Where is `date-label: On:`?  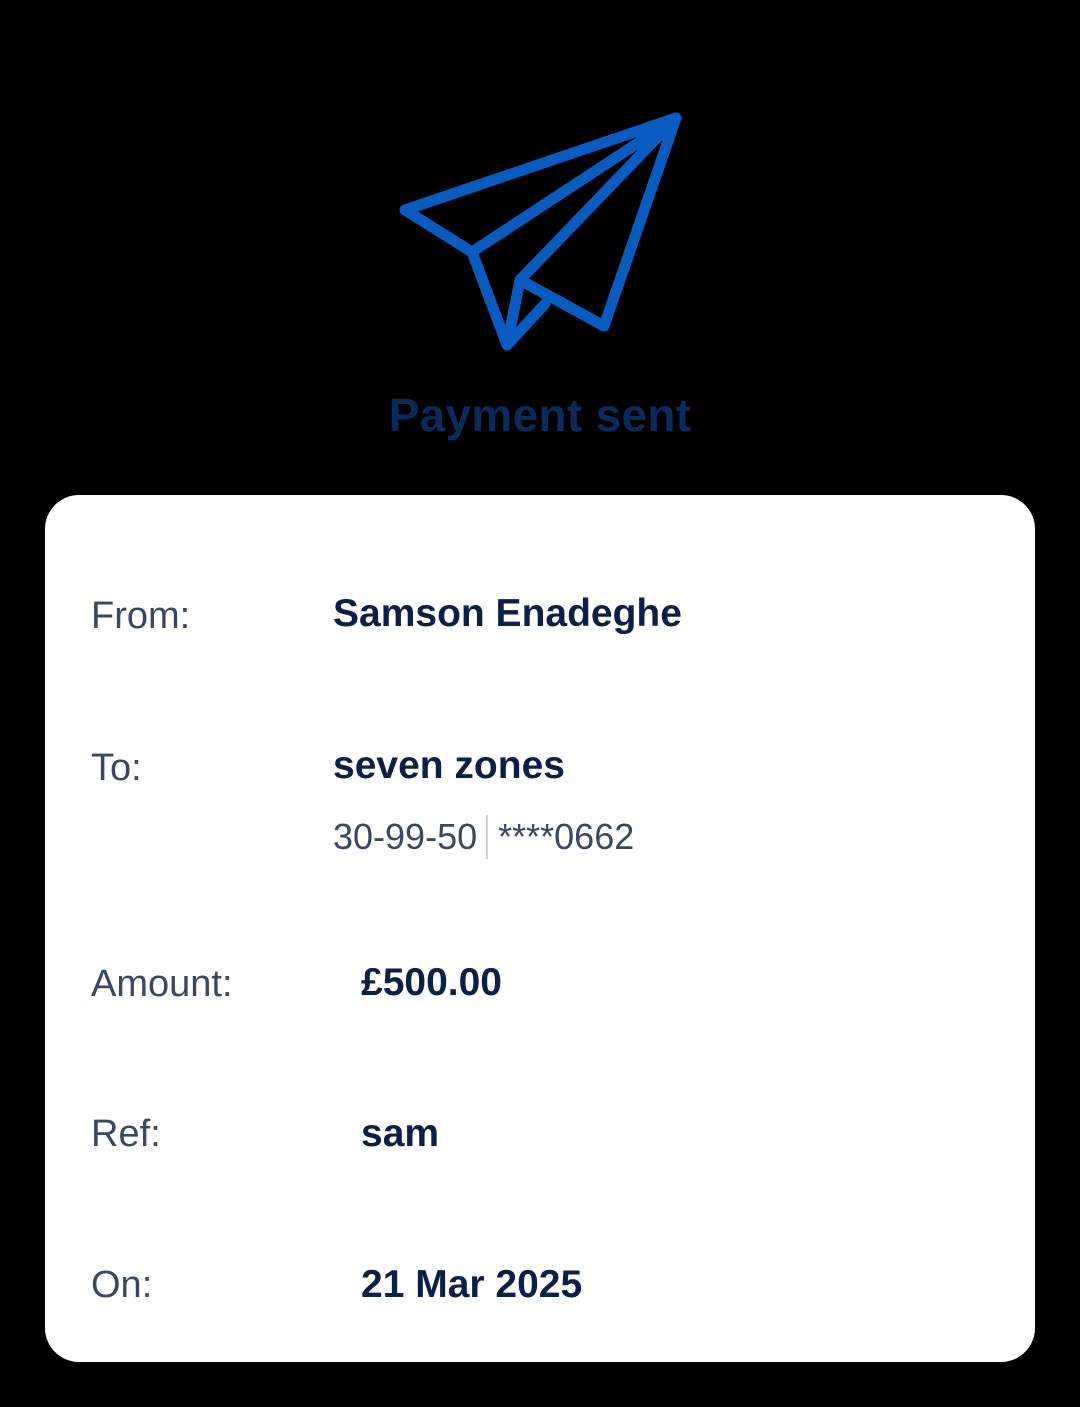
date-label: On: is located at coordinates (122, 1285).